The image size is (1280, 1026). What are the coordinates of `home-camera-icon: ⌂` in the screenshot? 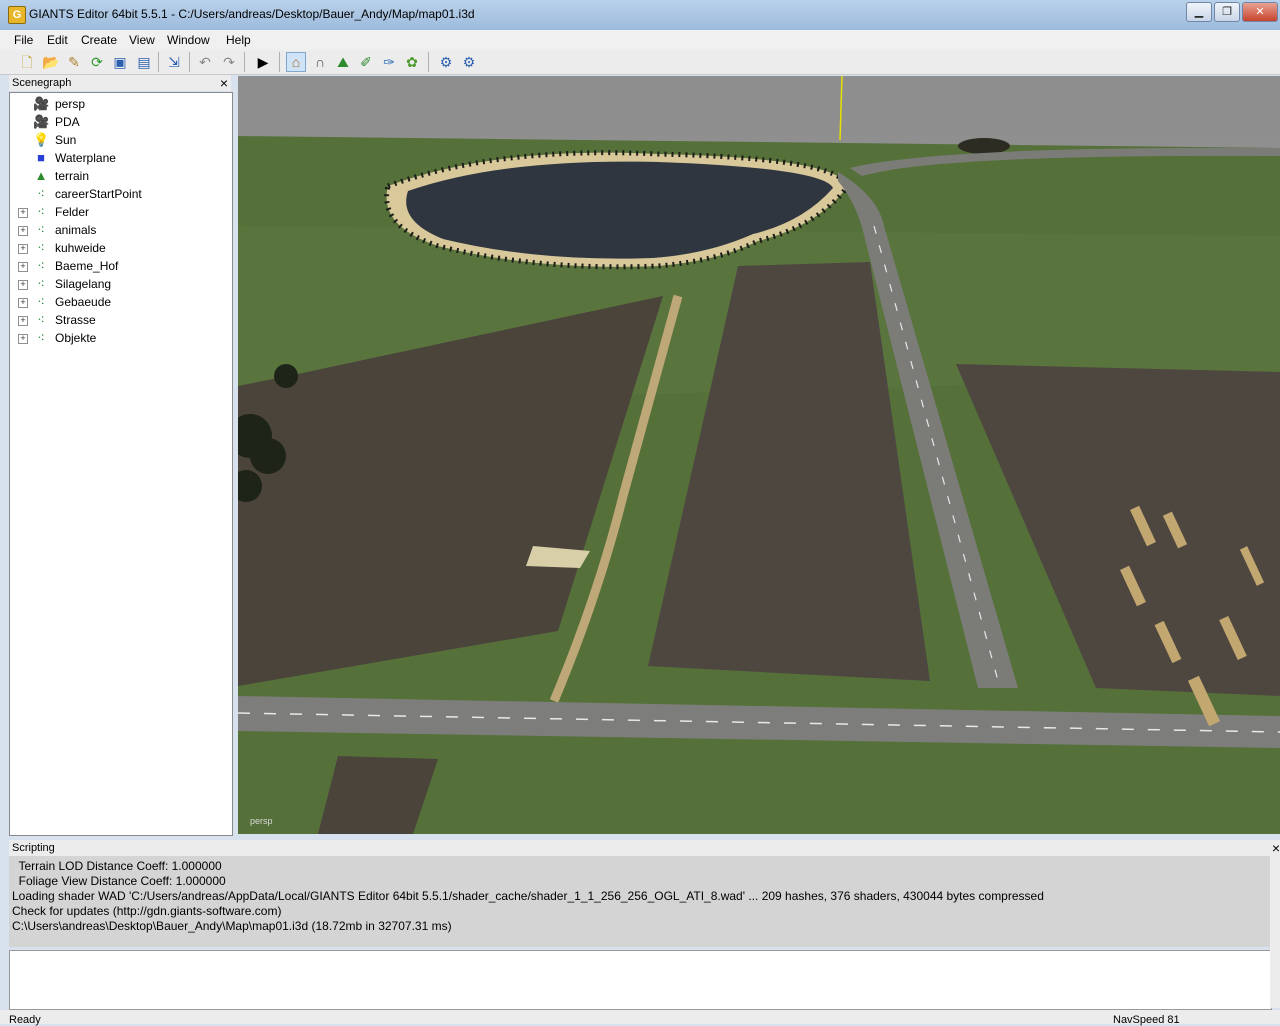 It's located at (296, 62).